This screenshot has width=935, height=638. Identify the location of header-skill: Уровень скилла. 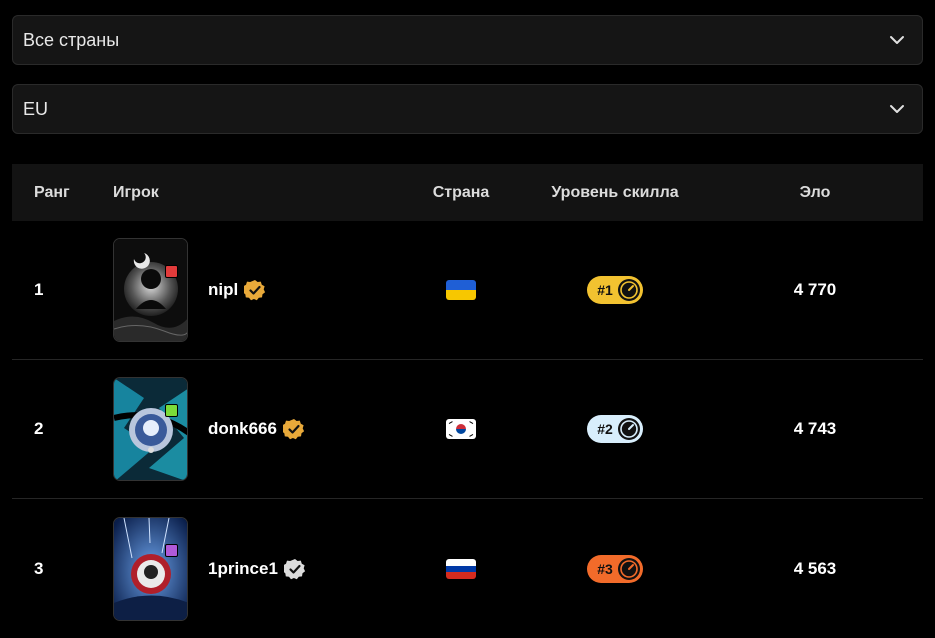
(615, 192).